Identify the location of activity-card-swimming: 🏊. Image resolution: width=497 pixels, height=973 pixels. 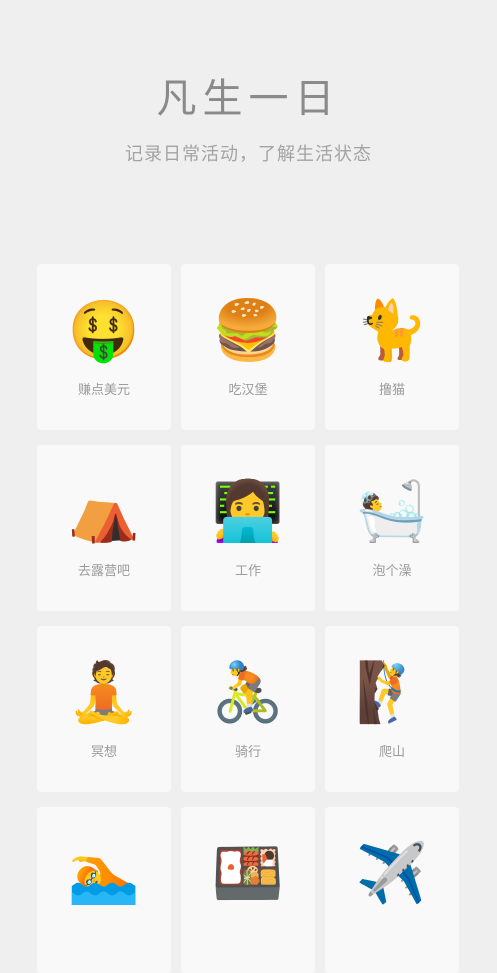
(104, 890).